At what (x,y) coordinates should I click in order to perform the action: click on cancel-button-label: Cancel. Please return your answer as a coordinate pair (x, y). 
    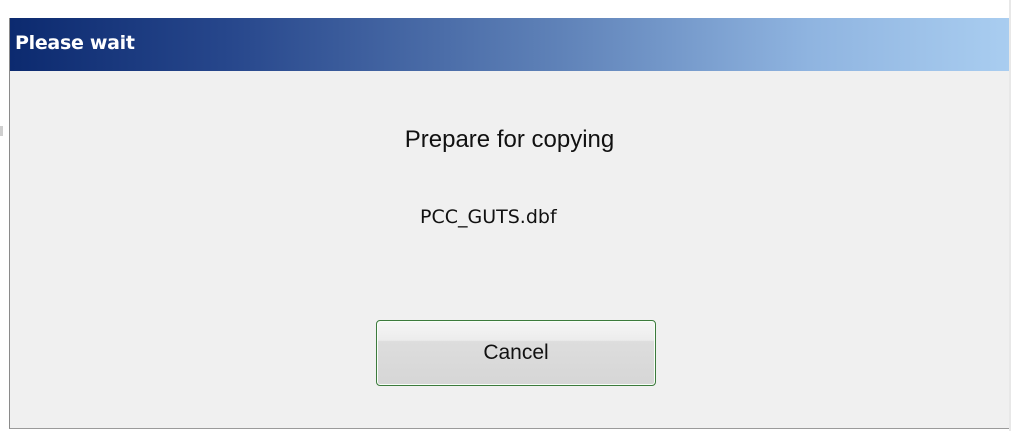
    Looking at the image, I should click on (516, 352).